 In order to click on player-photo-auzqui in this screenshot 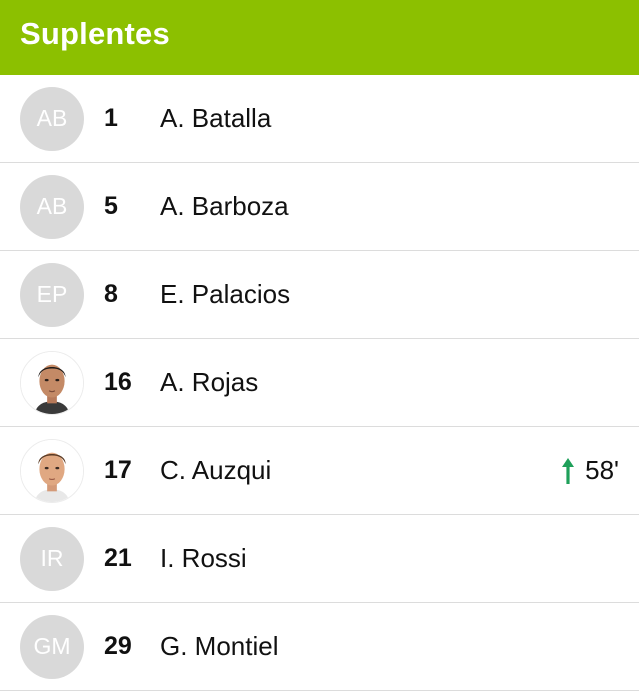, I will do `click(52, 470)`.